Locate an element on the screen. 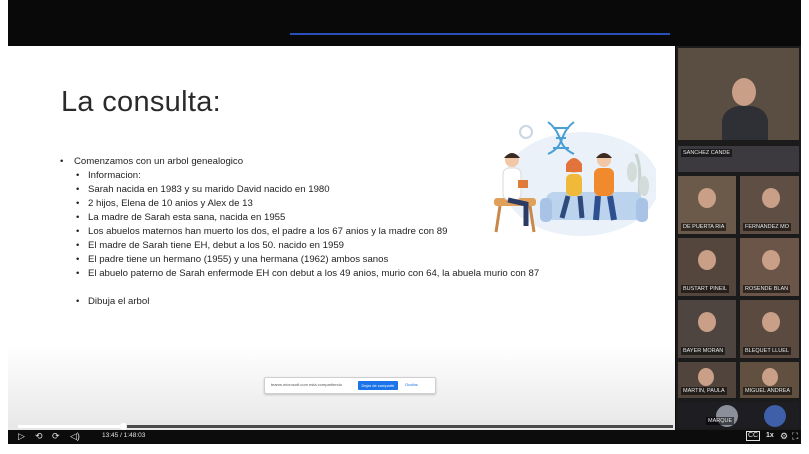 The height and width of the screenshot is (454, 809). participant-tile: ROSENDE BLAN is located at coordinates (769, 267).